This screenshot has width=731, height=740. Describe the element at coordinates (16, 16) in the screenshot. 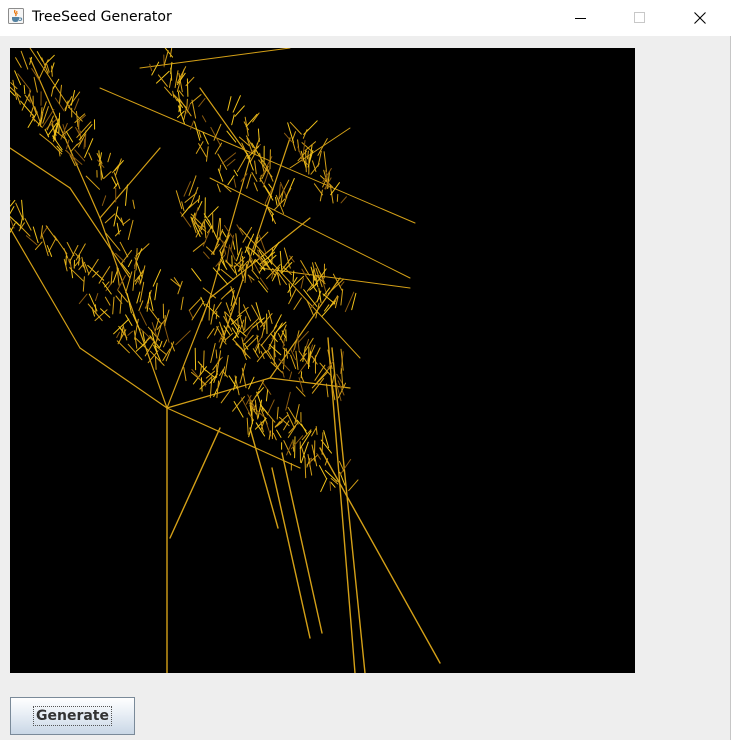

I see `java-cup-icon` at that location.